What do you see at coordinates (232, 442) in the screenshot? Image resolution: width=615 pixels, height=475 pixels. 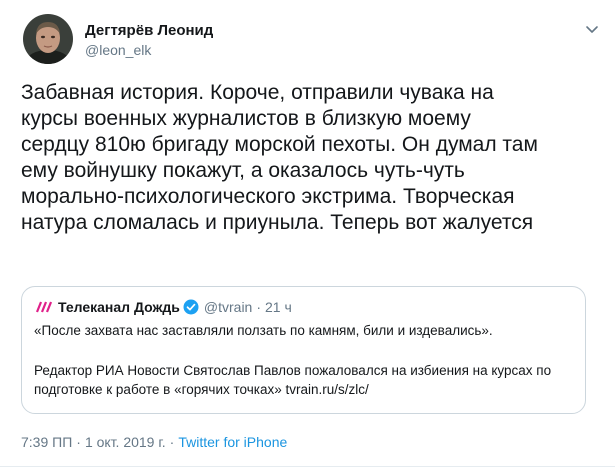 I see `tweet-source-link: Twitter for iPhone` at bounding box center [232, 442].